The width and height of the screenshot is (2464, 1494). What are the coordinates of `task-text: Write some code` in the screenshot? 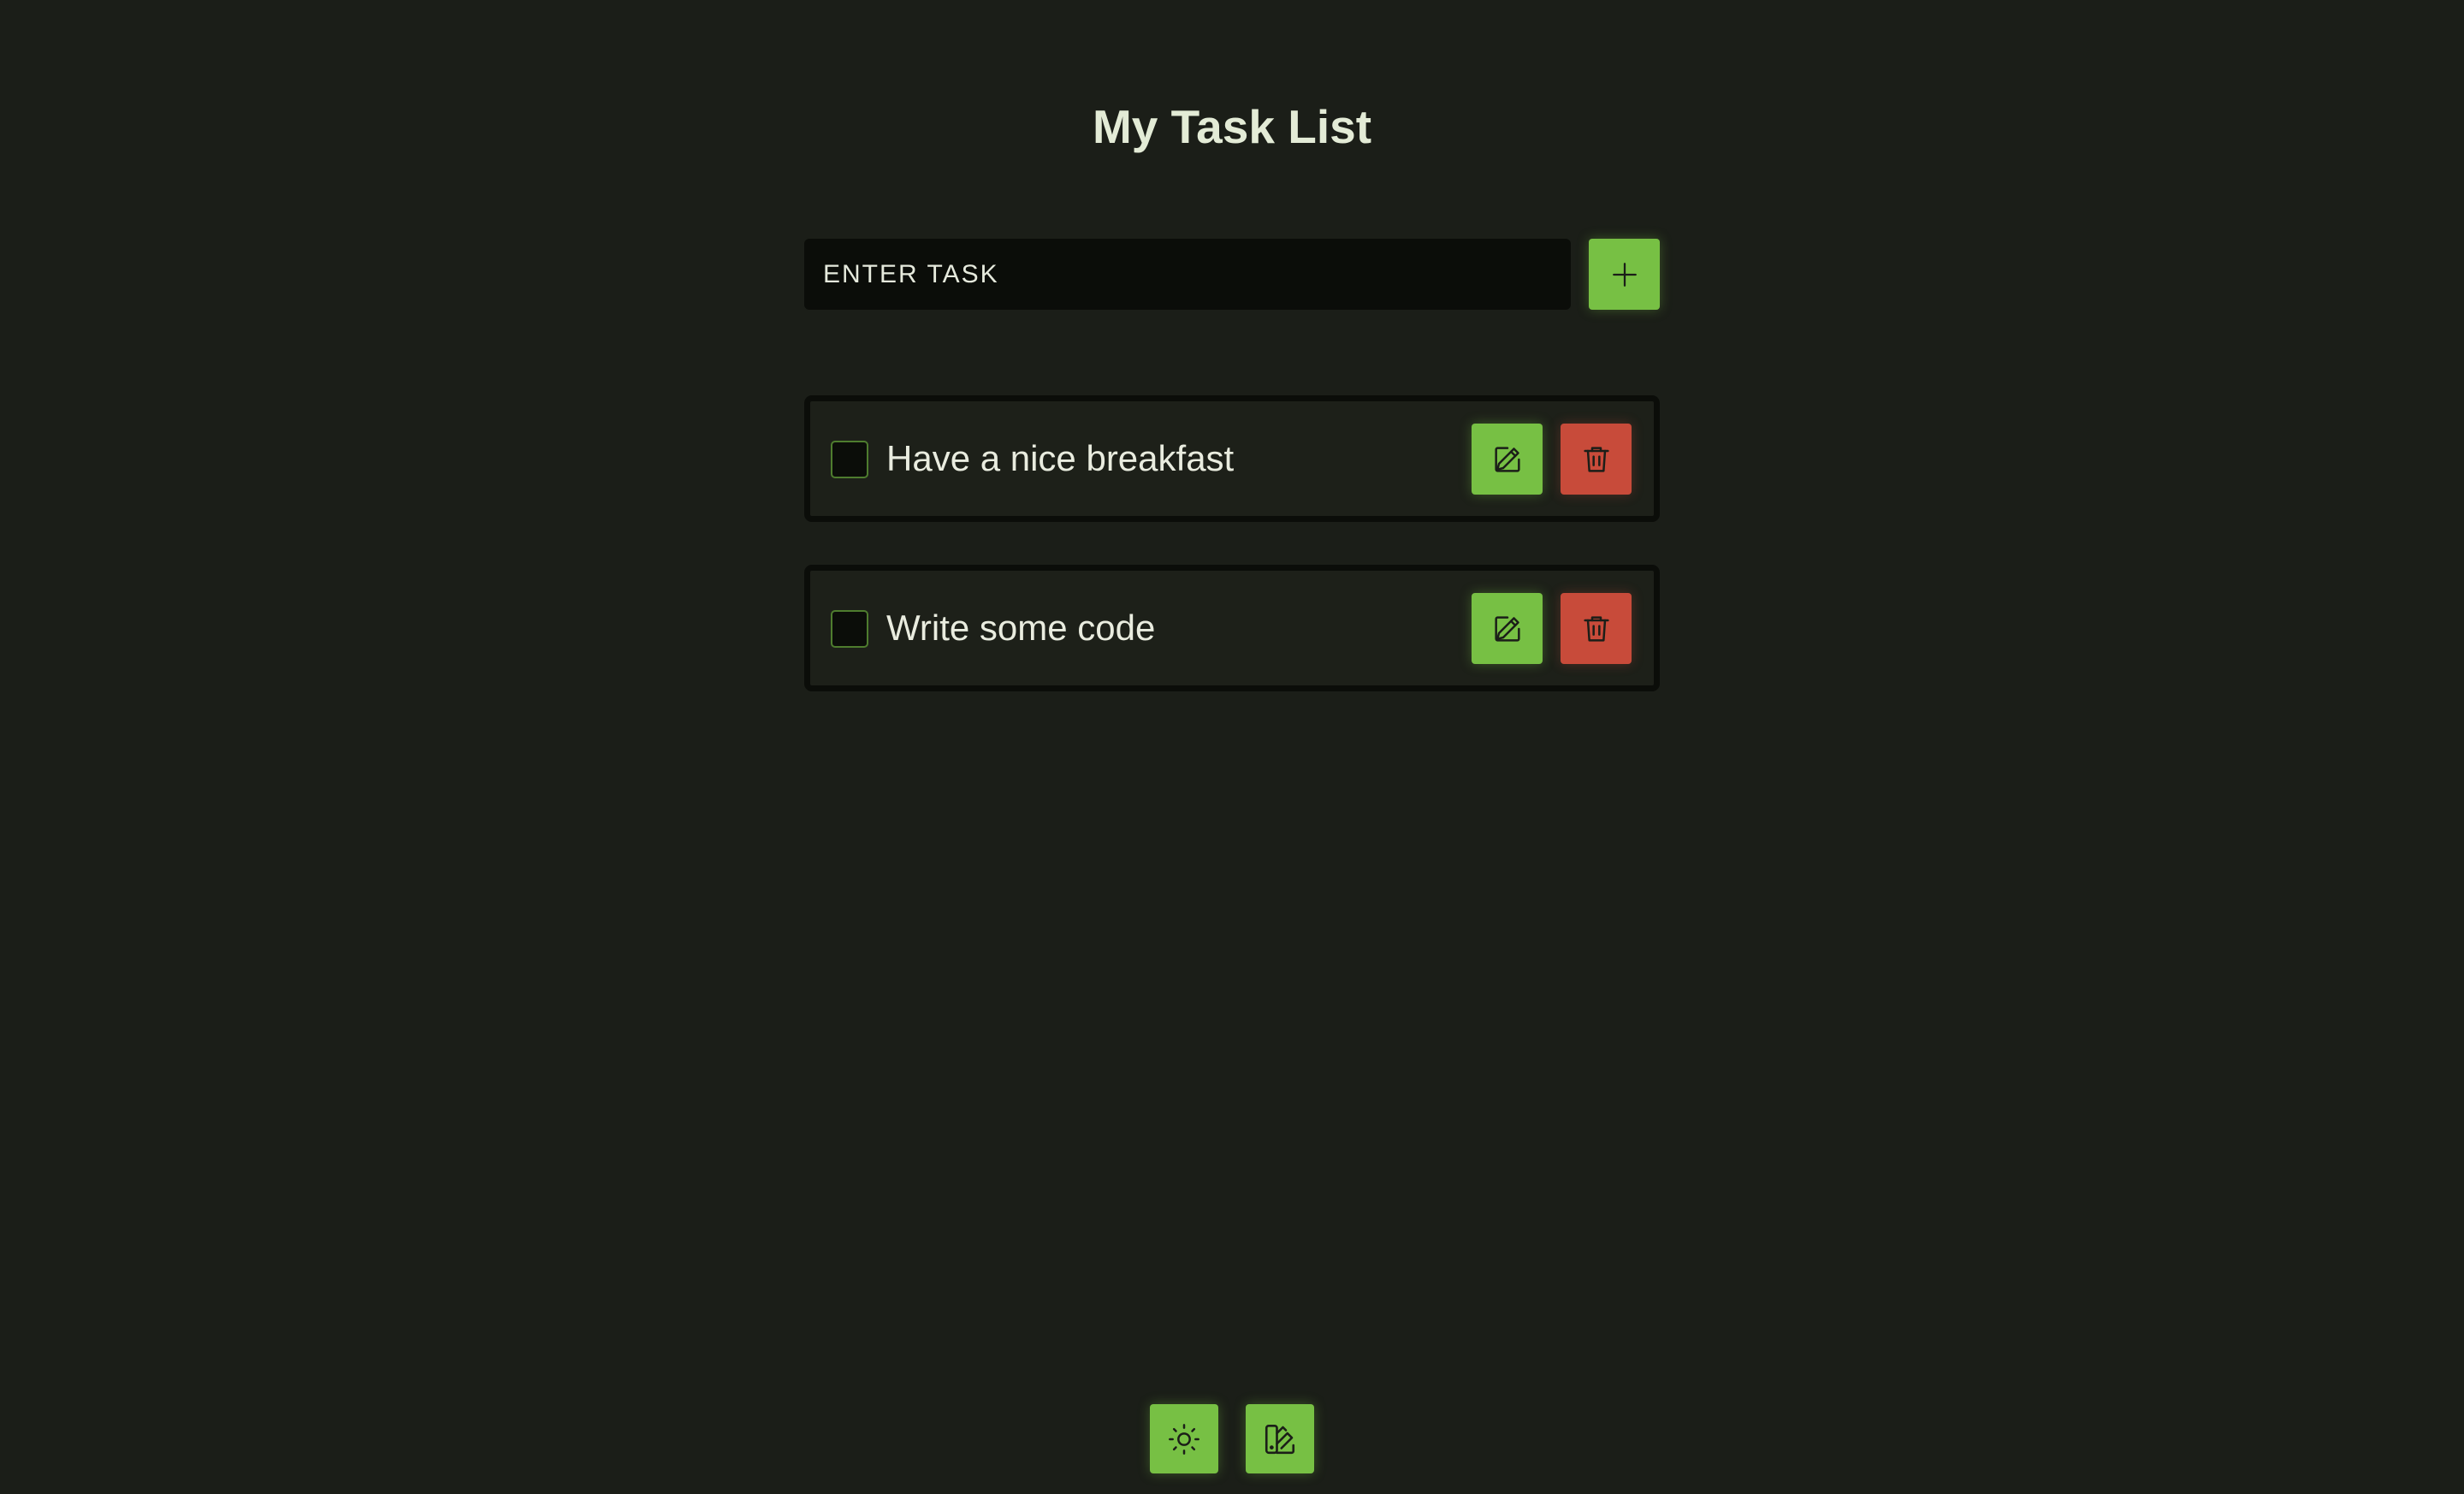 It's located at (1021, 628).